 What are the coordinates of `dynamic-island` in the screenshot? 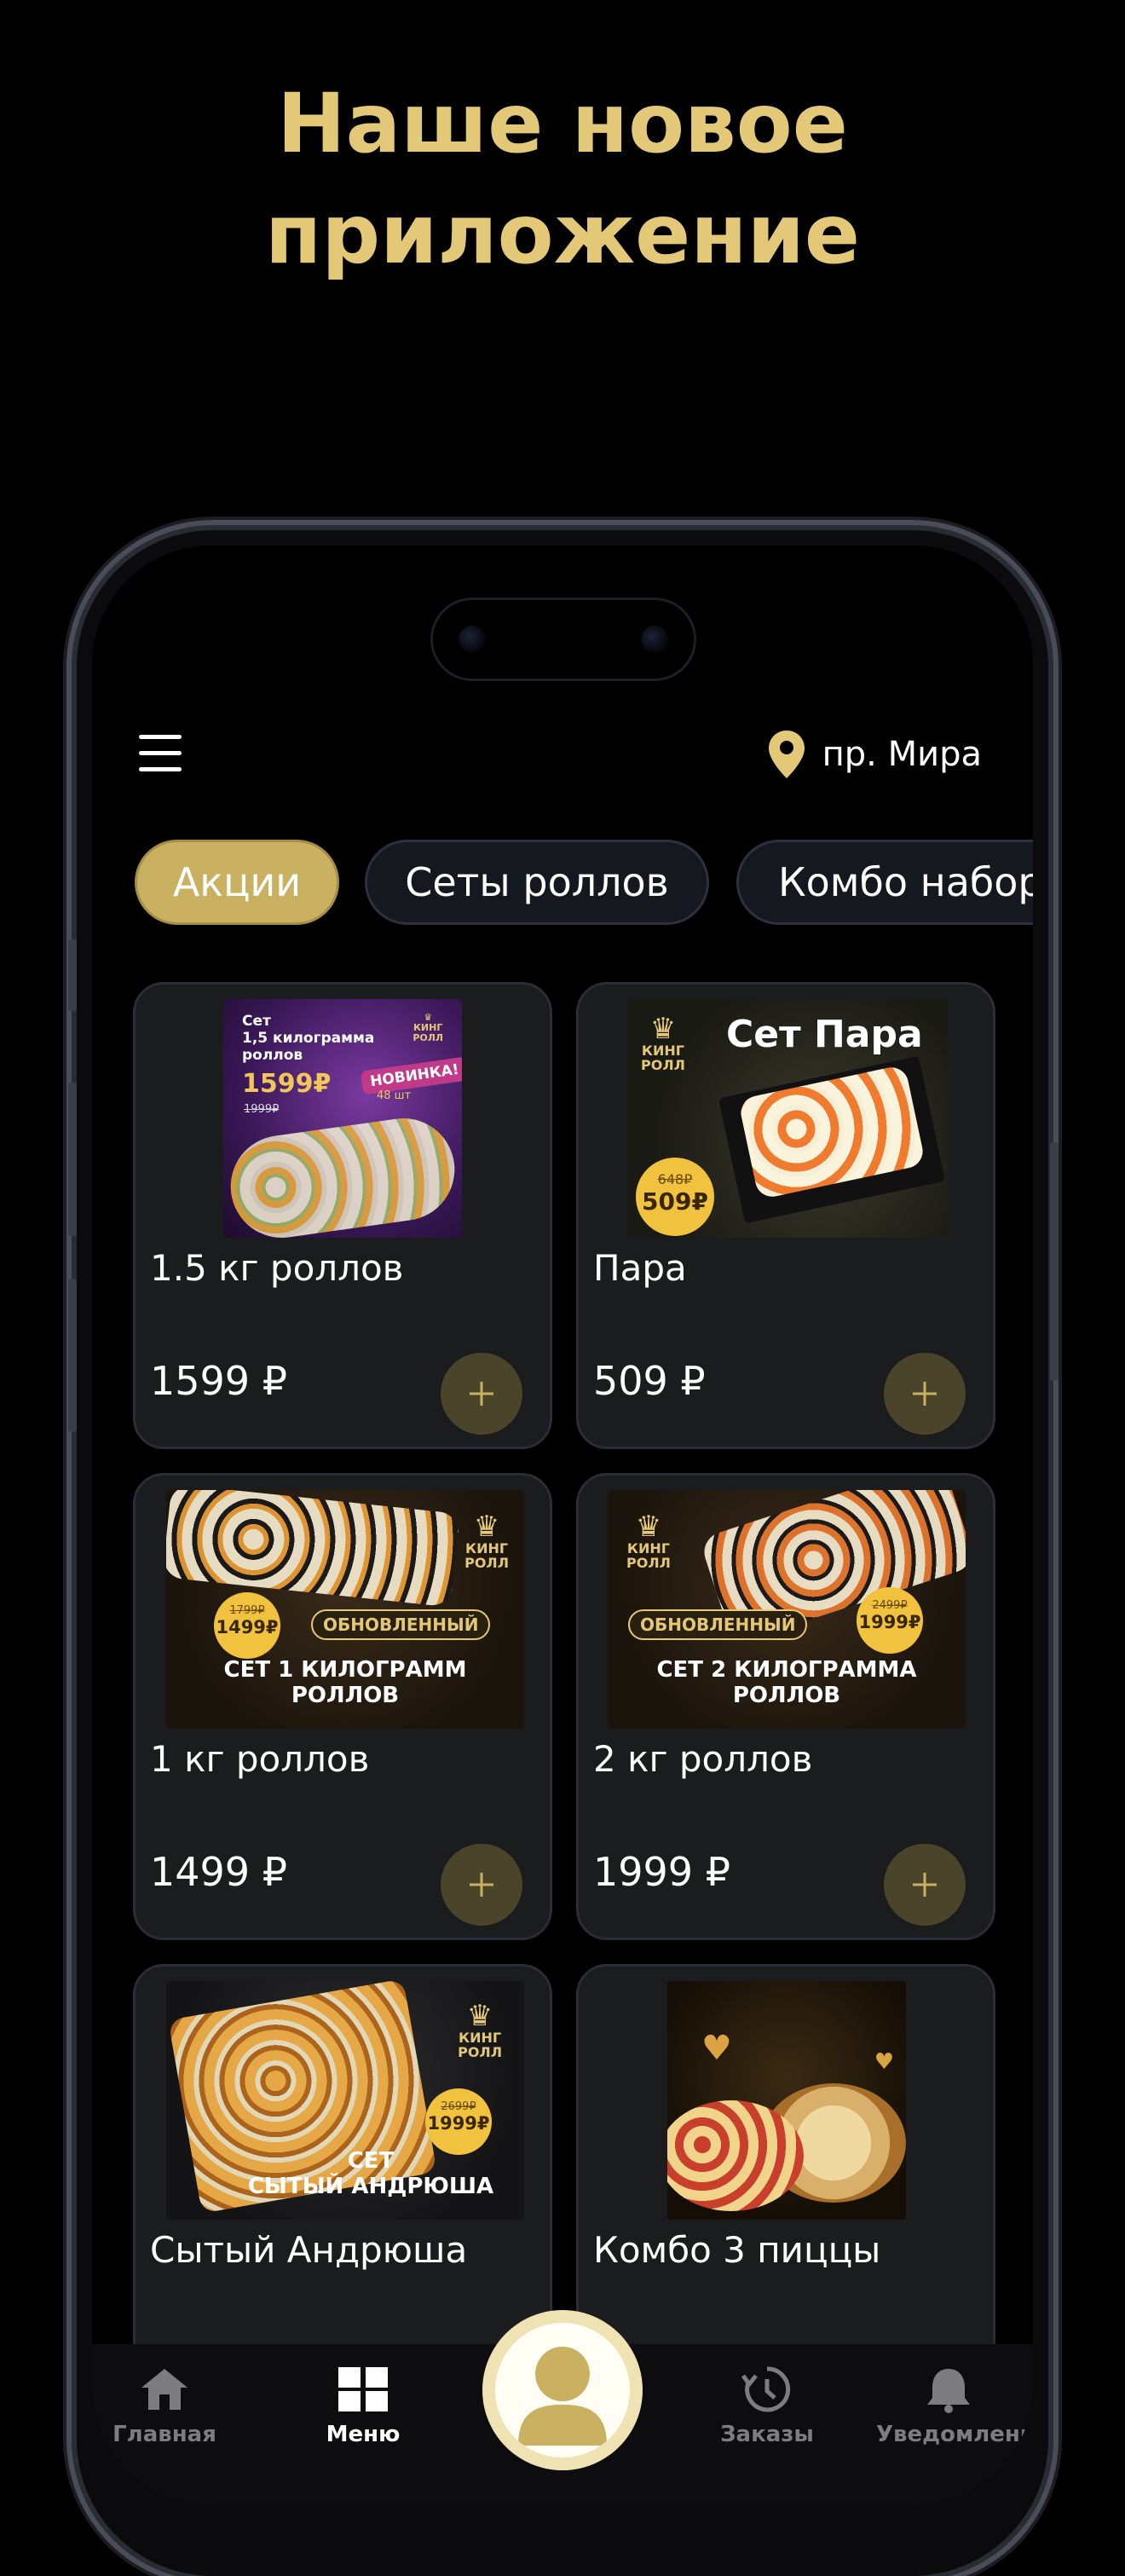 It's located at (563, 639).